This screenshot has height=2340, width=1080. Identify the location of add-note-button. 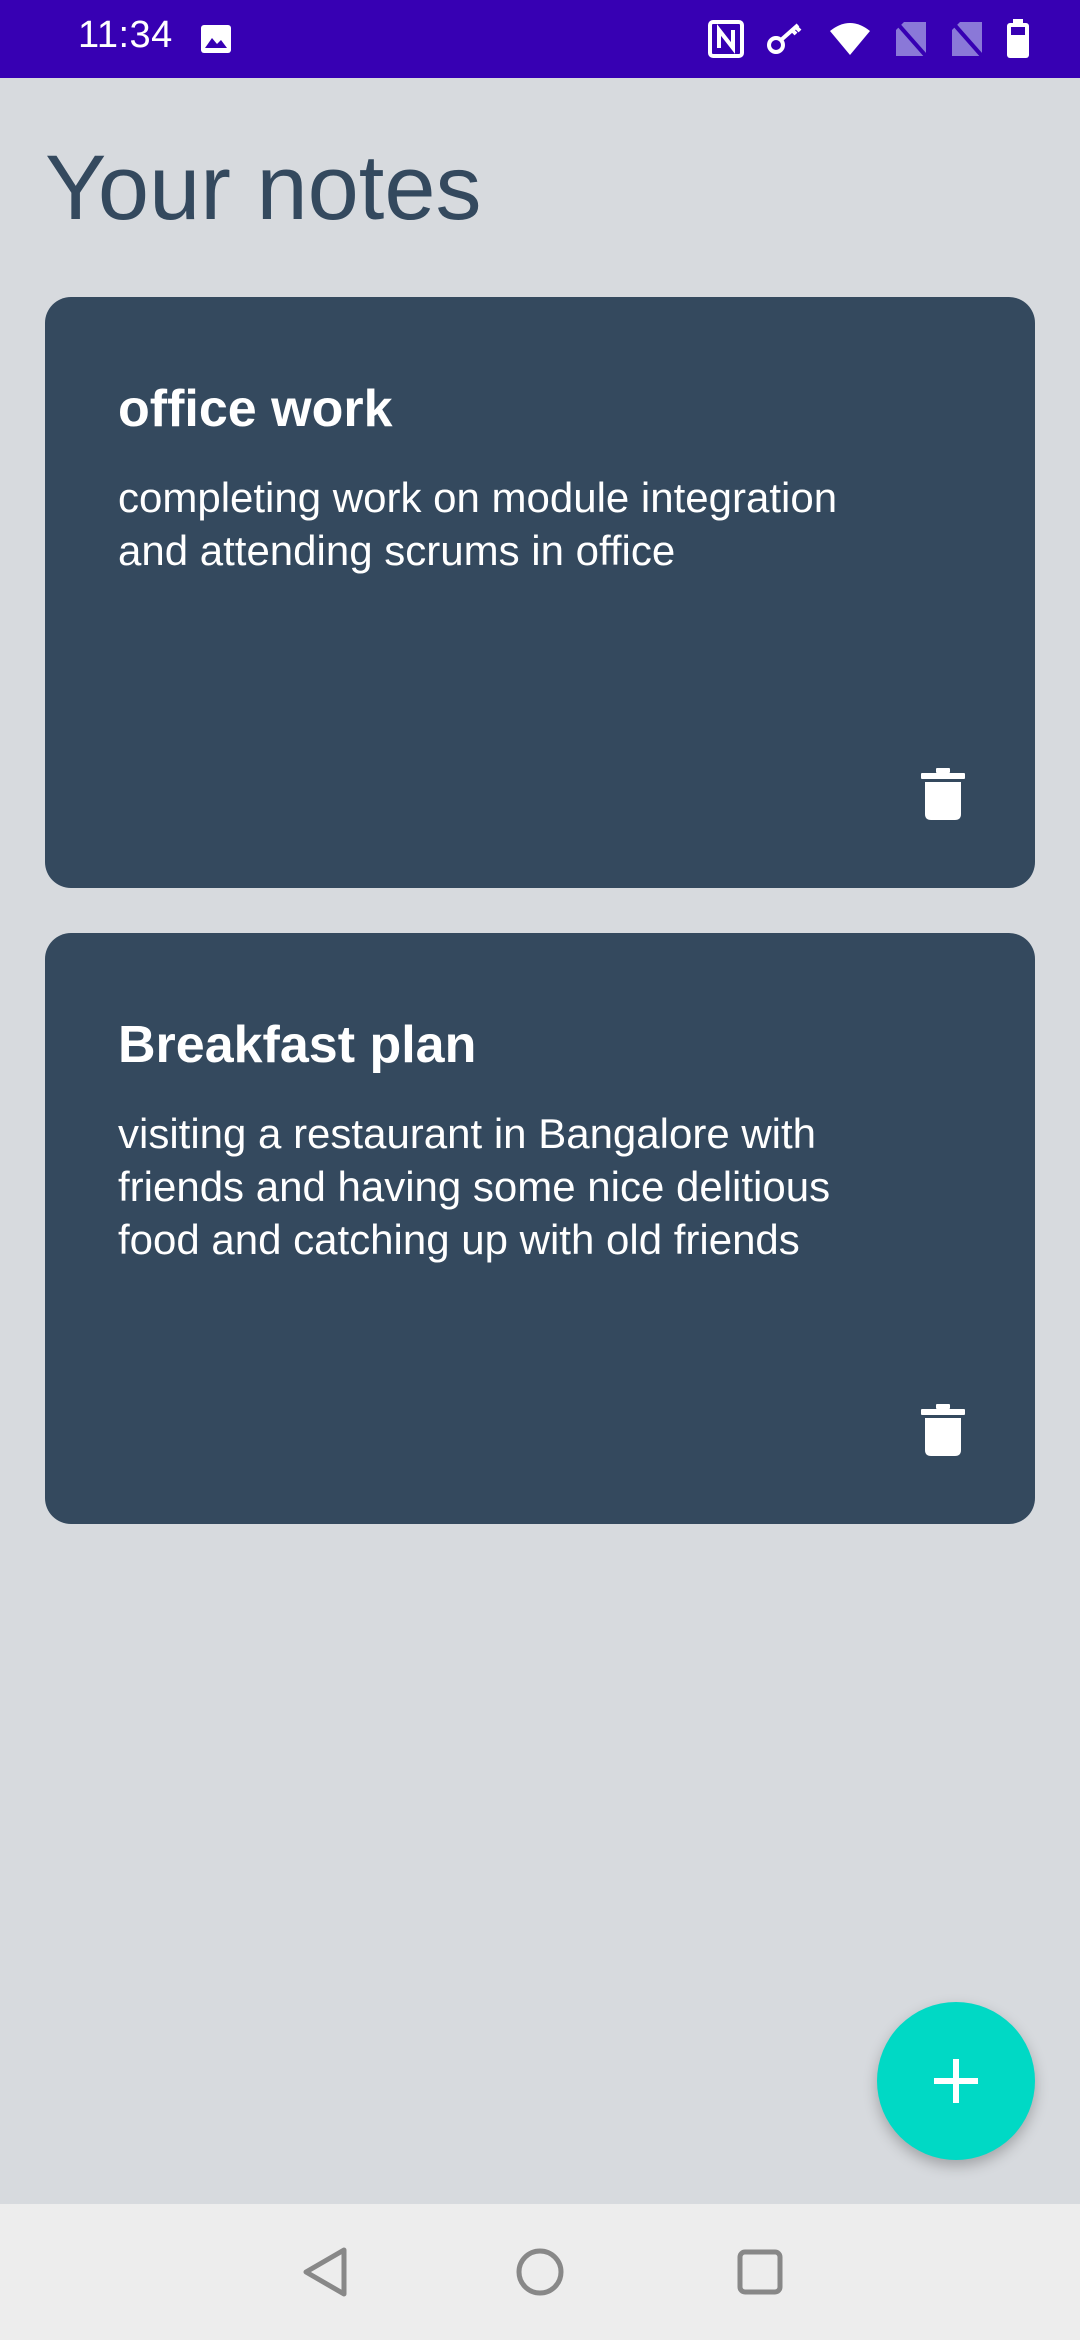
(956, 2081).